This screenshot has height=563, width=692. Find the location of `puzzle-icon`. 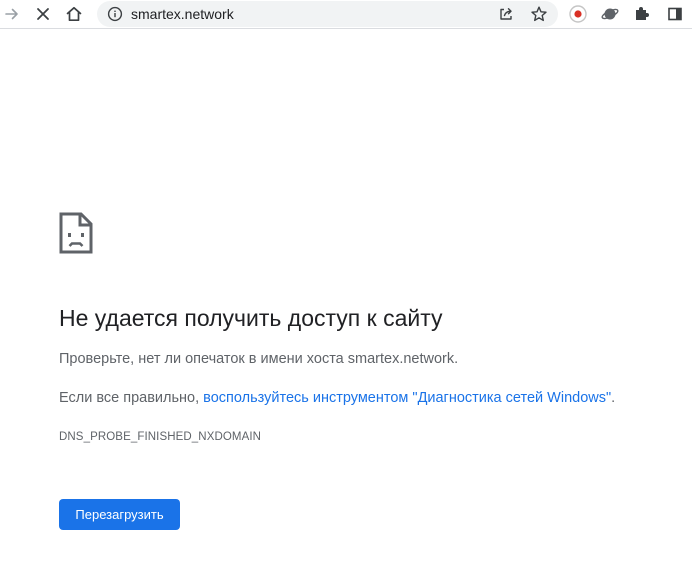

puzzle-icon is located at coordinates (642, 14).